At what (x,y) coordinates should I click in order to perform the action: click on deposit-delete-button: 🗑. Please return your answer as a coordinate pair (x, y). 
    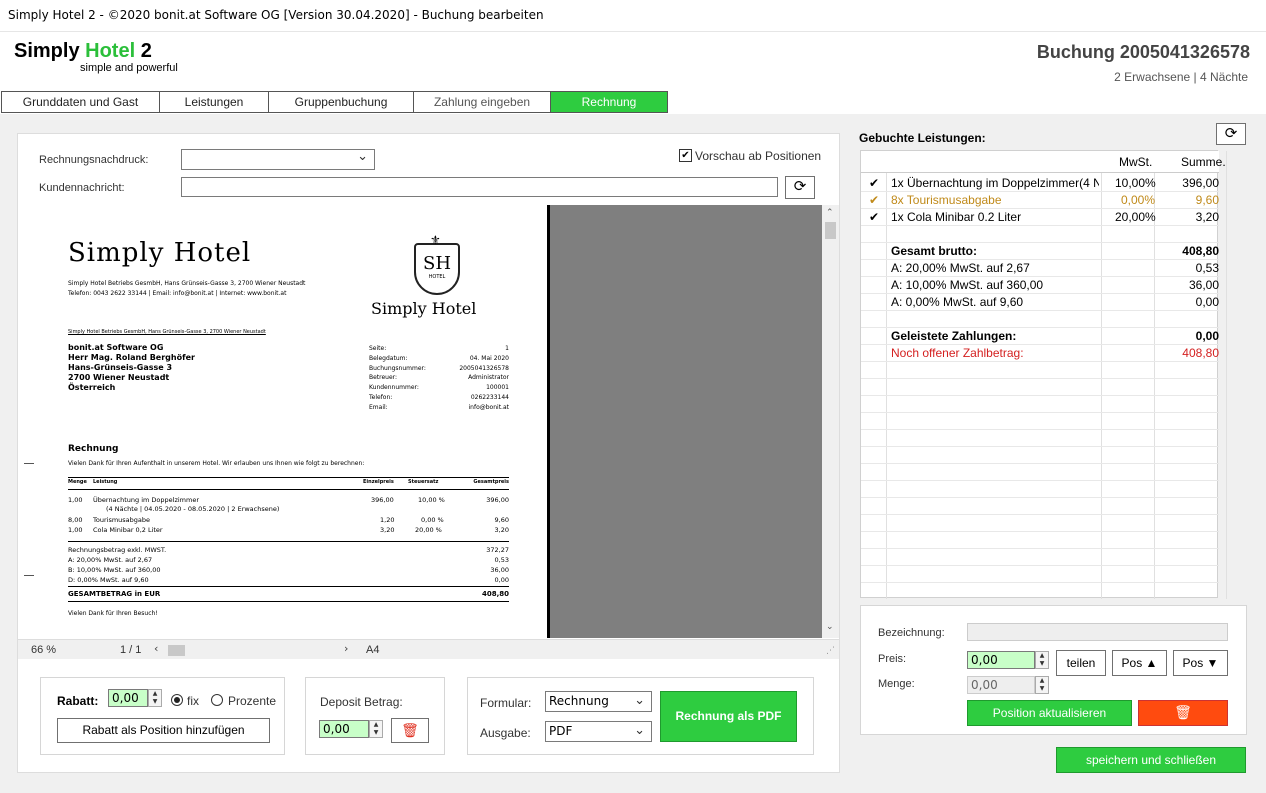
    Looking at the image, I should click on (410, 730).